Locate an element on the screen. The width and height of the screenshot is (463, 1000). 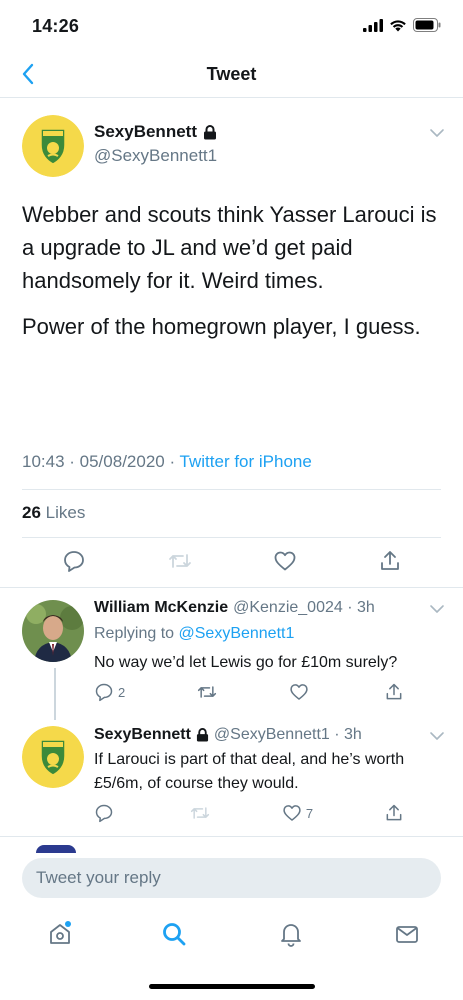
bell-icon is located at coordinates (291, 935).